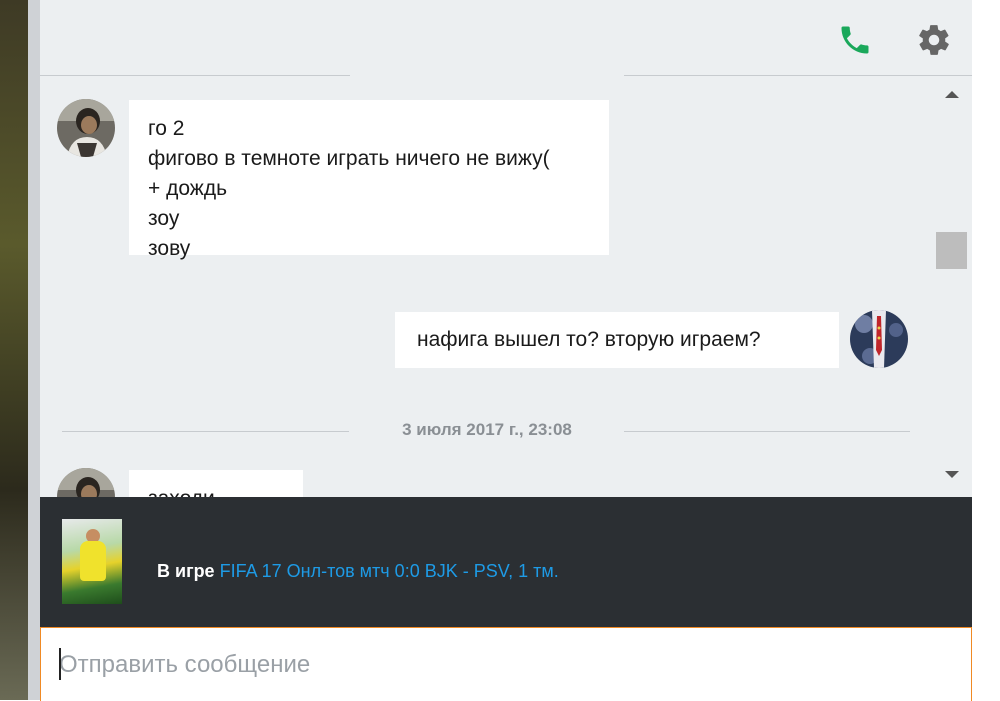  Describe the element at coordinates (952, 94) in the screenshot. I see `scroll-up-arrow-icon` at that location.